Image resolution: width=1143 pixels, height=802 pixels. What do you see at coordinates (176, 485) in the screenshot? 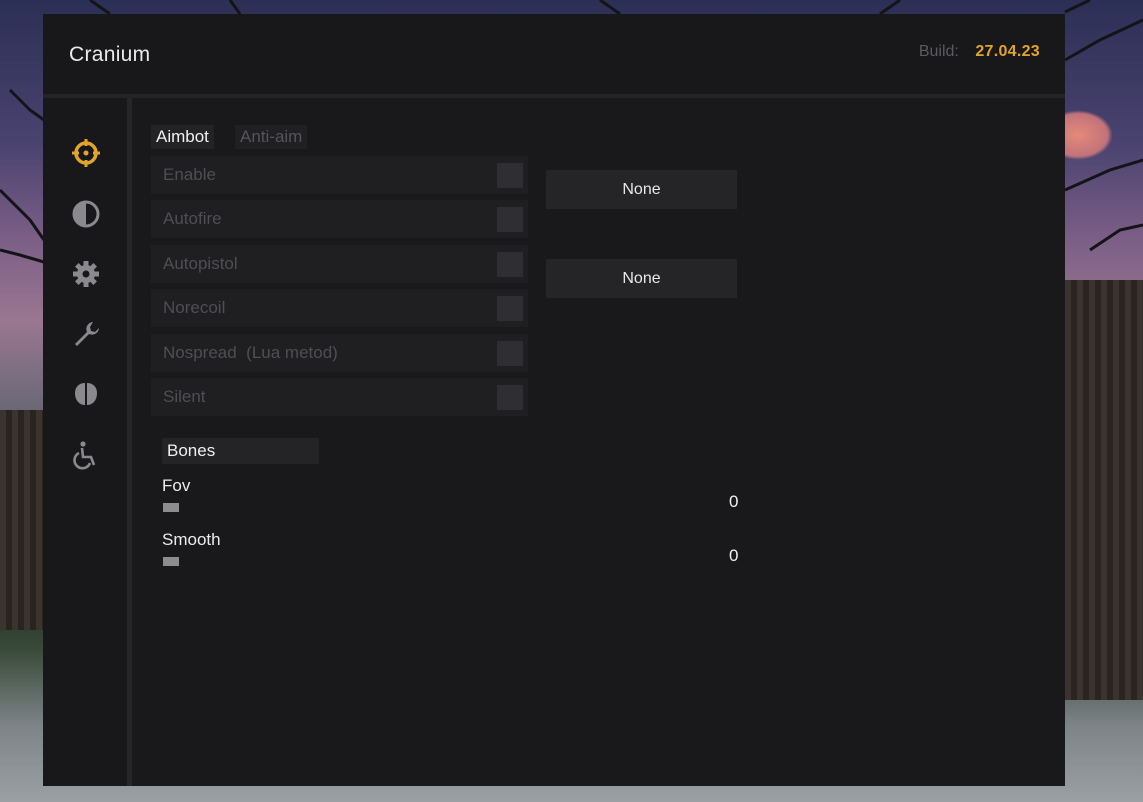
I see `fov-label: Fov` at bounding box center [176, 485].